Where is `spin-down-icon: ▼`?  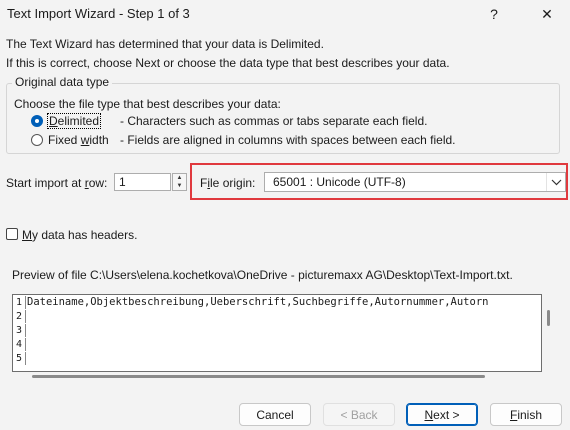
spin-down-icon: ▼ is located at coordinates (179, 186).